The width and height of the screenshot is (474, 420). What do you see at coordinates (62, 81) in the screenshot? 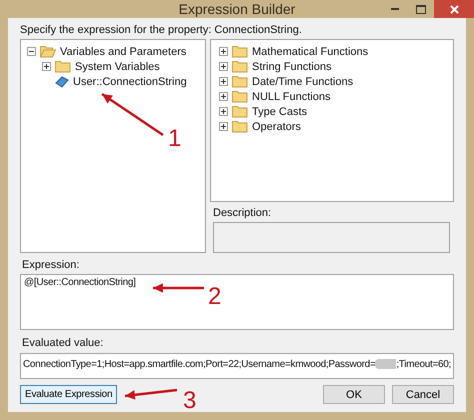
I see `variable-icon` at bounding box center [62, 81].